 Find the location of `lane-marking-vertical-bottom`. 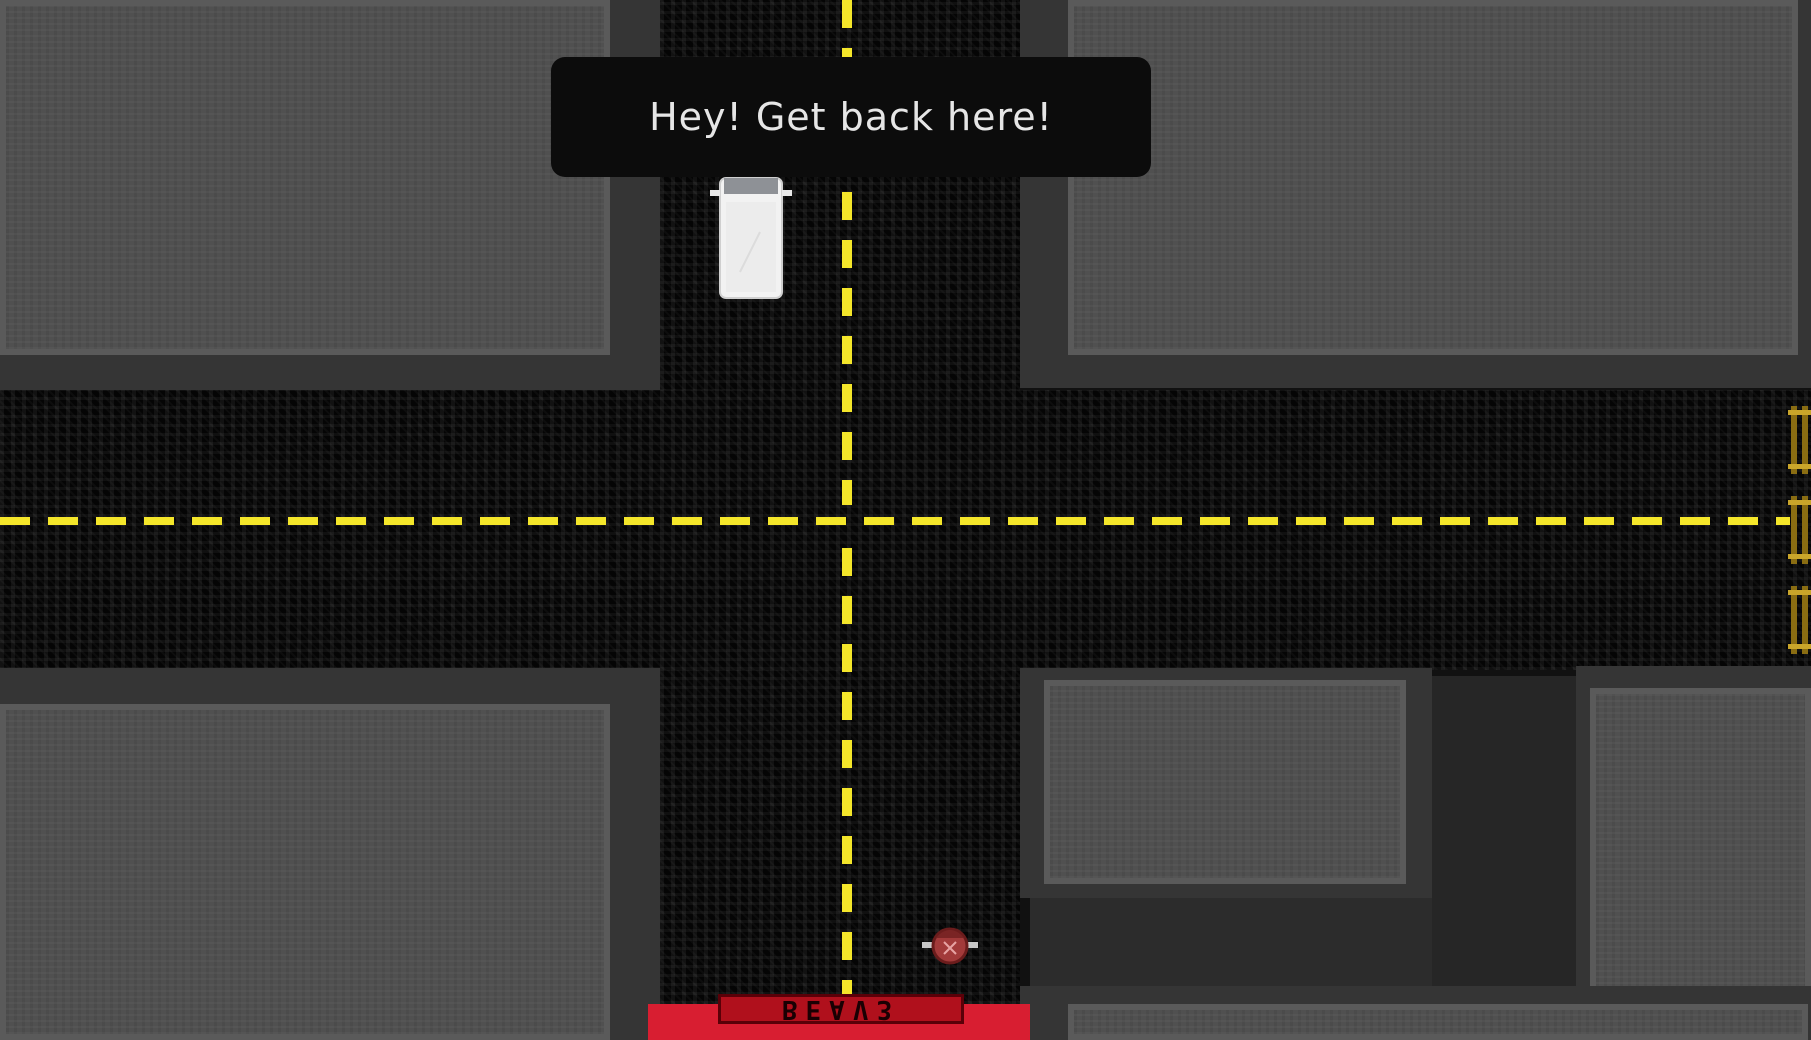

lane-marking-vertical-bottom is located at coordinates (847, 775).